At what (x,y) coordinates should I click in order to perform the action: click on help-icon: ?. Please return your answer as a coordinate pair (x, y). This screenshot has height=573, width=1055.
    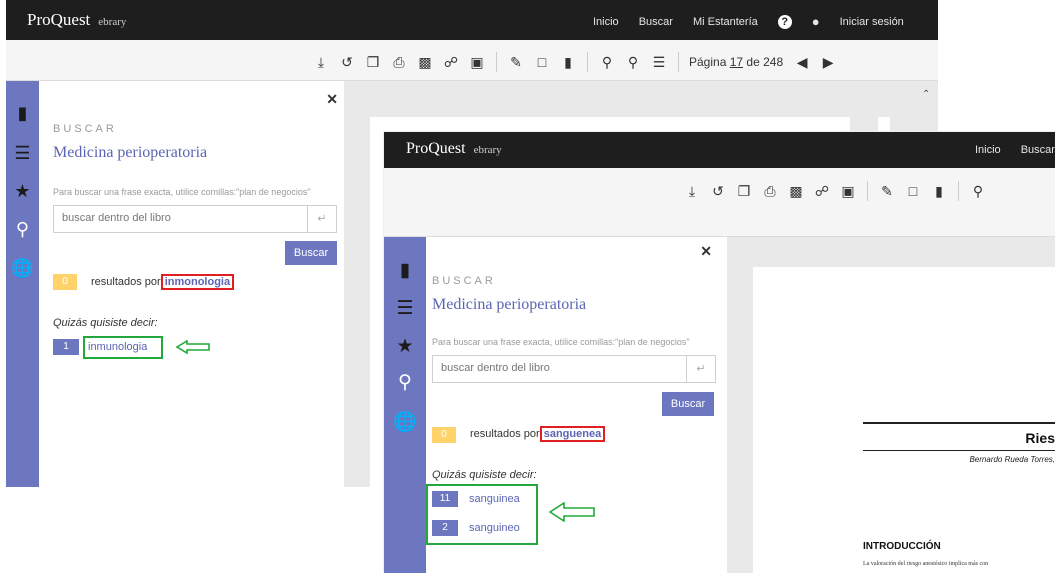
    Looking at the image, I should click on (784, 21).